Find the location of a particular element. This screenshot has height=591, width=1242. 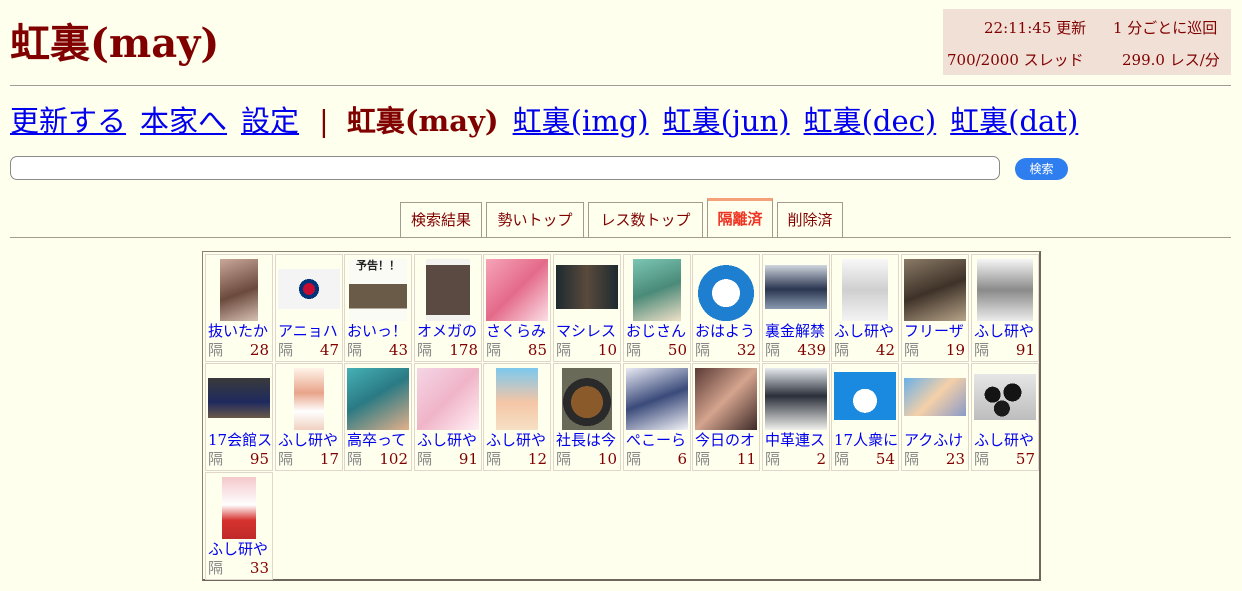

anime-girl-image is located at coordinates (239, 290).